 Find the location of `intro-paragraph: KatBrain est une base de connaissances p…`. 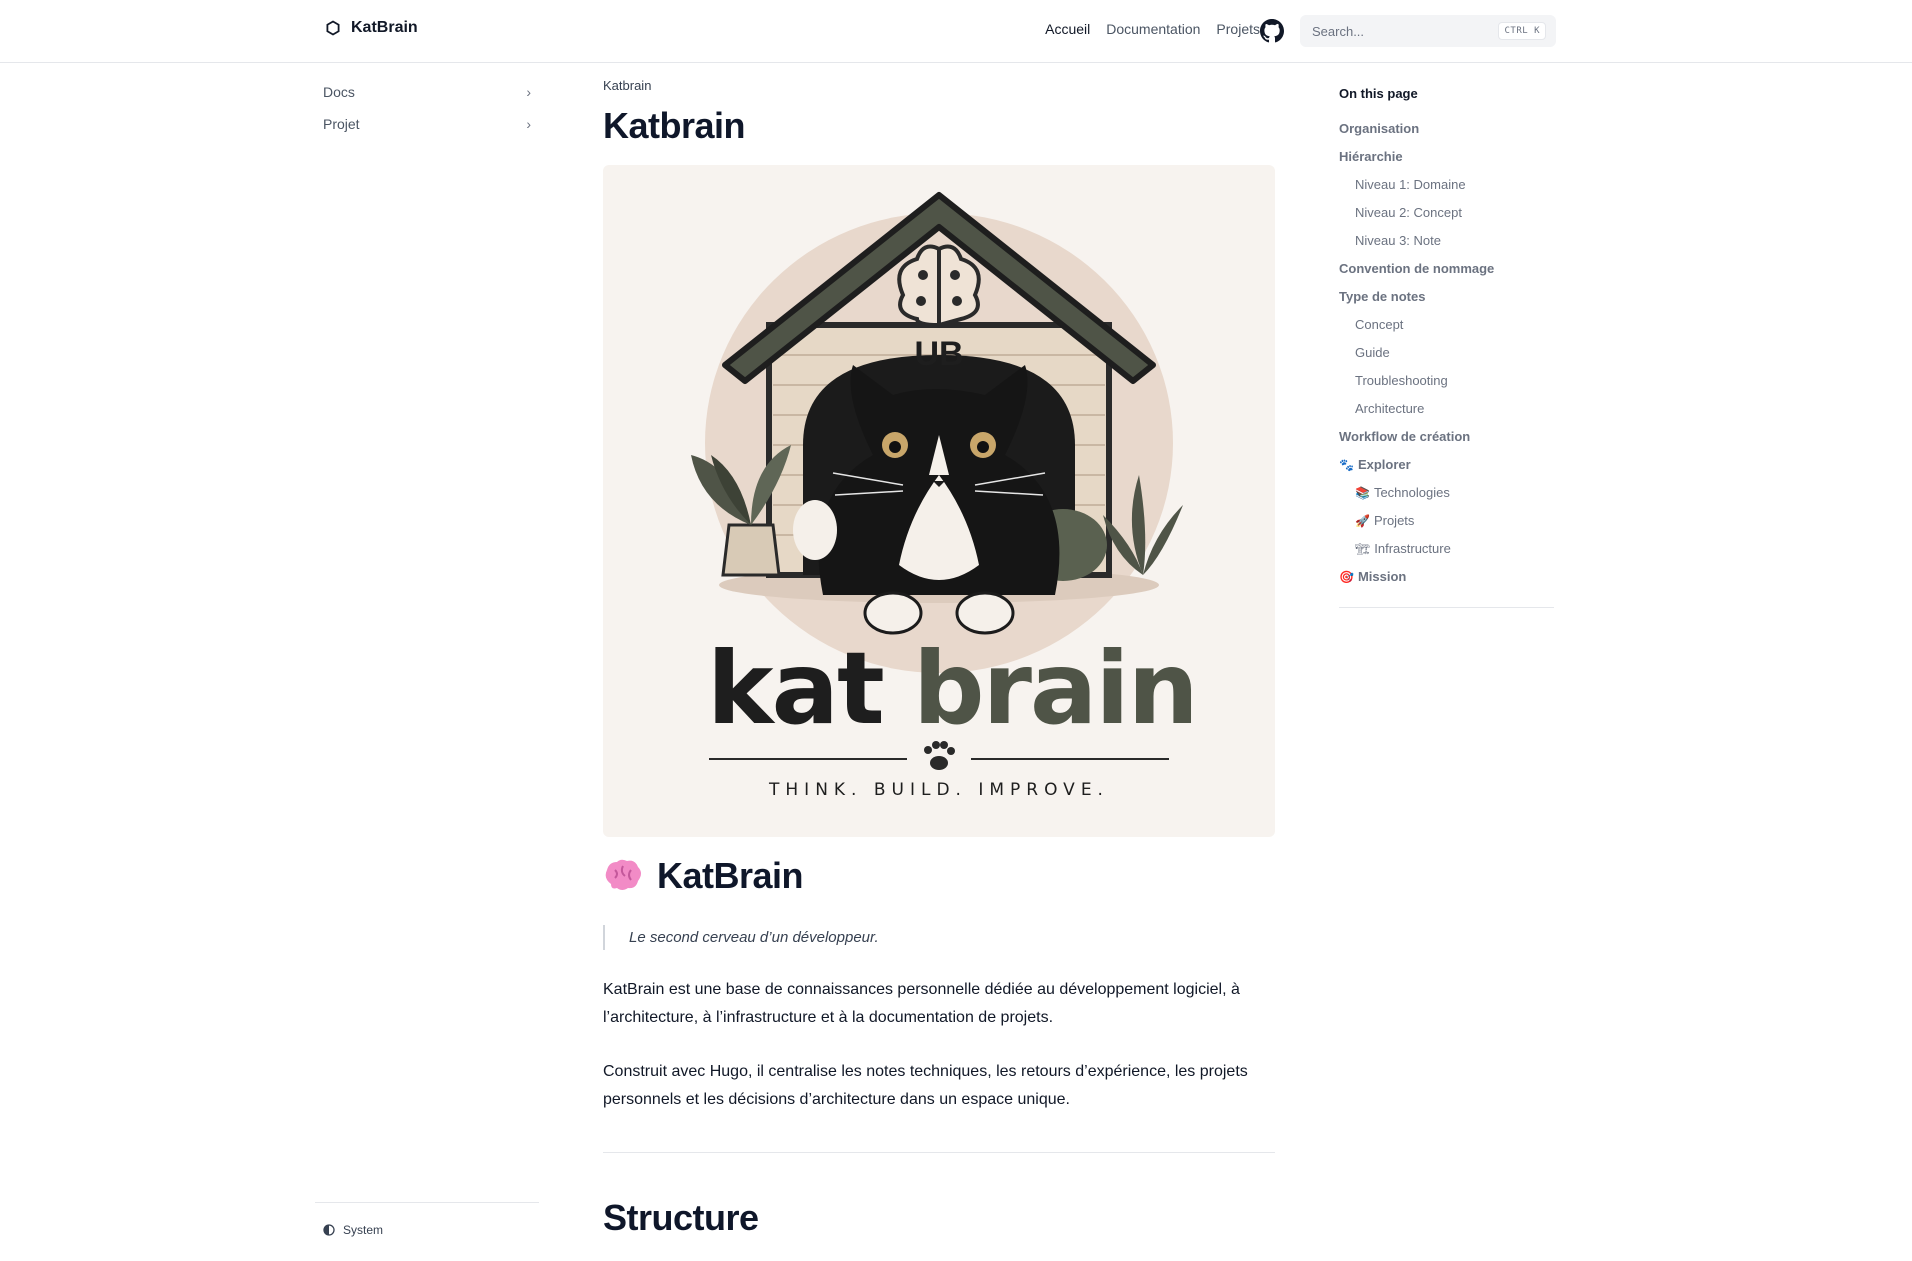

intro-paragraph: KatBrain est une base de connaissances p… is located at coordinates (921, 1003).